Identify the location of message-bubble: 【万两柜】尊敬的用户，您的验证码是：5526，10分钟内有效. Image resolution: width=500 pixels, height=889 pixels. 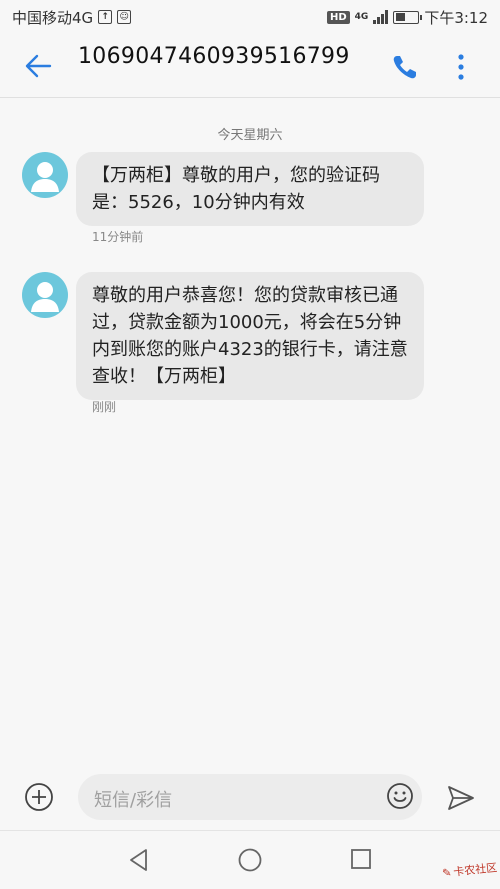
(250, 189).